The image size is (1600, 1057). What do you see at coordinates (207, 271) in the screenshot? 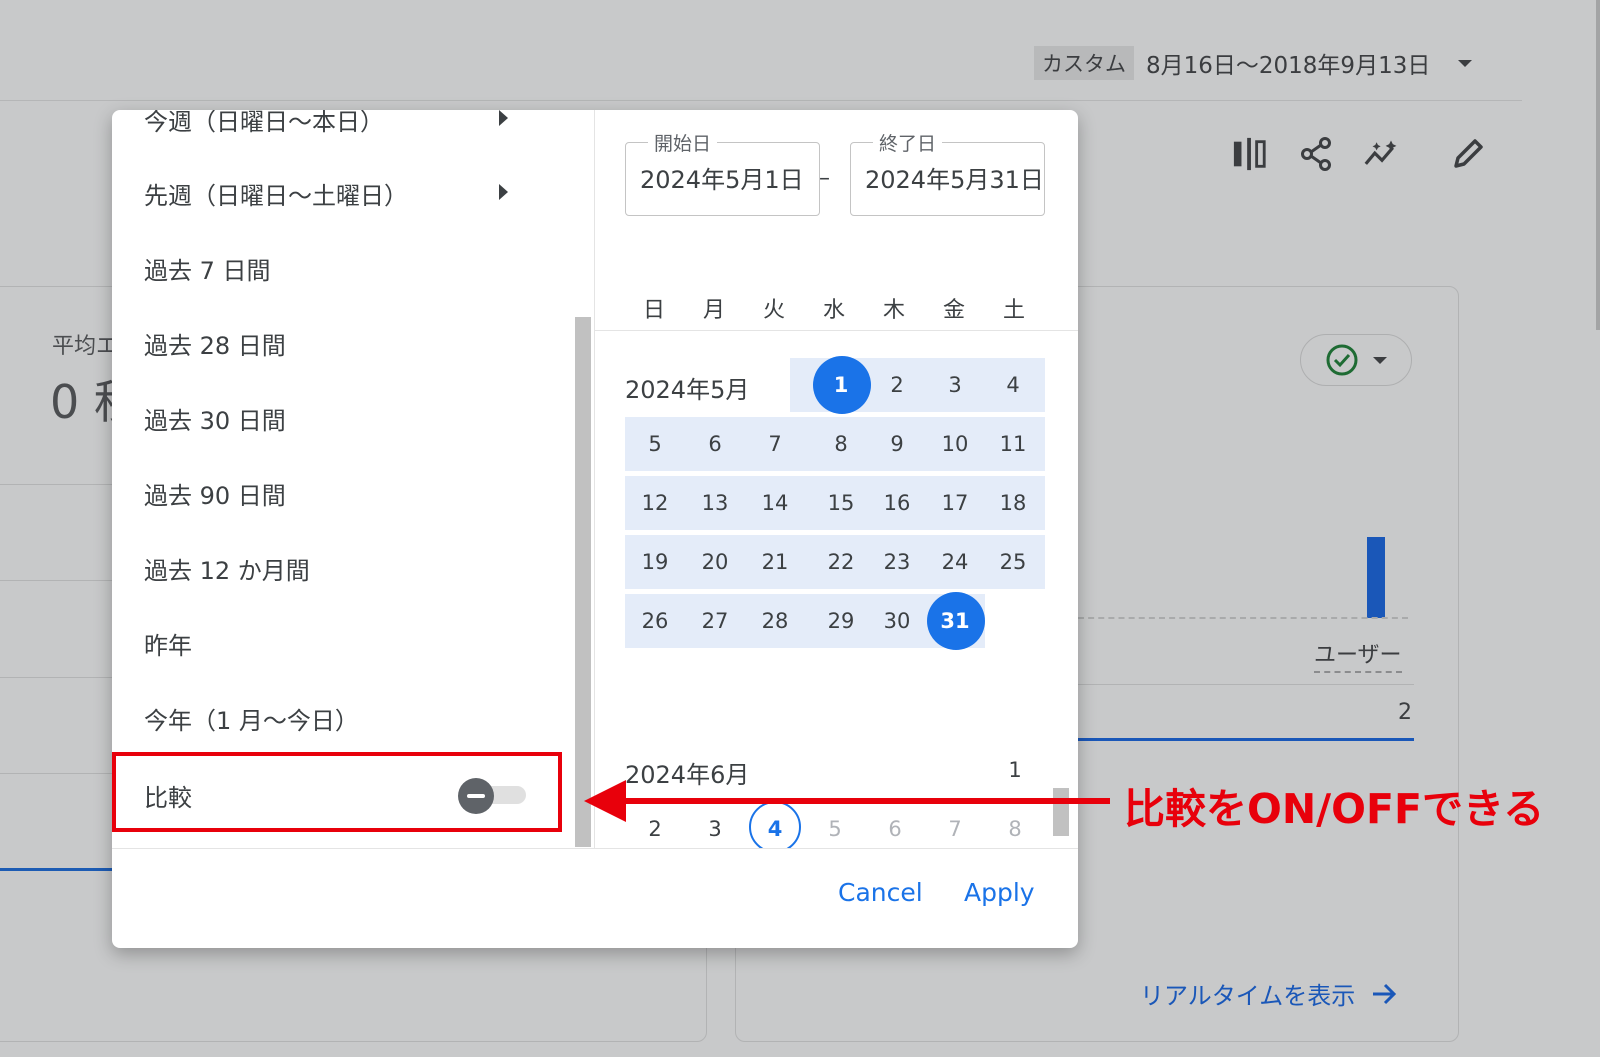
I see `preset-item-label: 過去 7 日間` at bounding box center [207, 271].